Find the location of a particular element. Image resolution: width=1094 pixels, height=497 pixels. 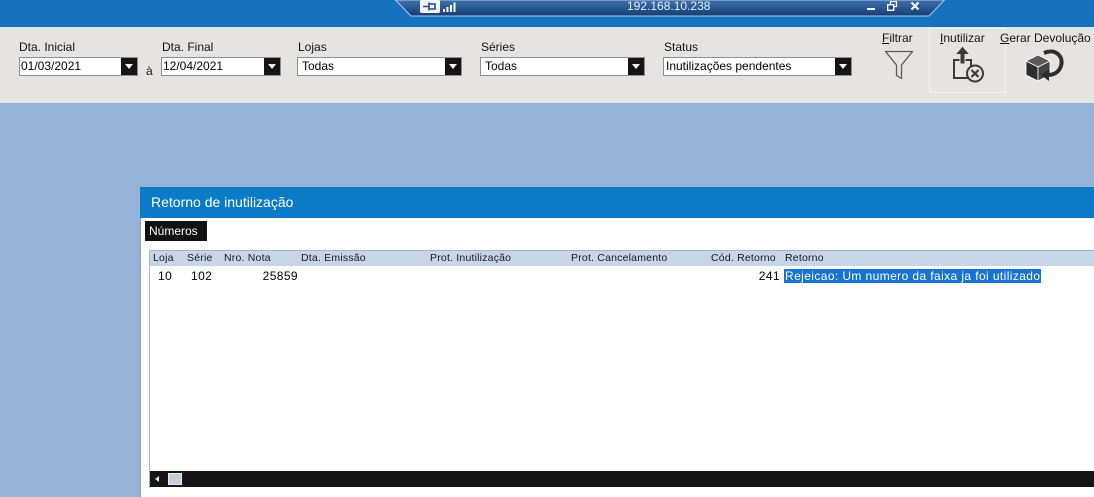

column-header-loja: Loja is located at coordinates (163, 258).